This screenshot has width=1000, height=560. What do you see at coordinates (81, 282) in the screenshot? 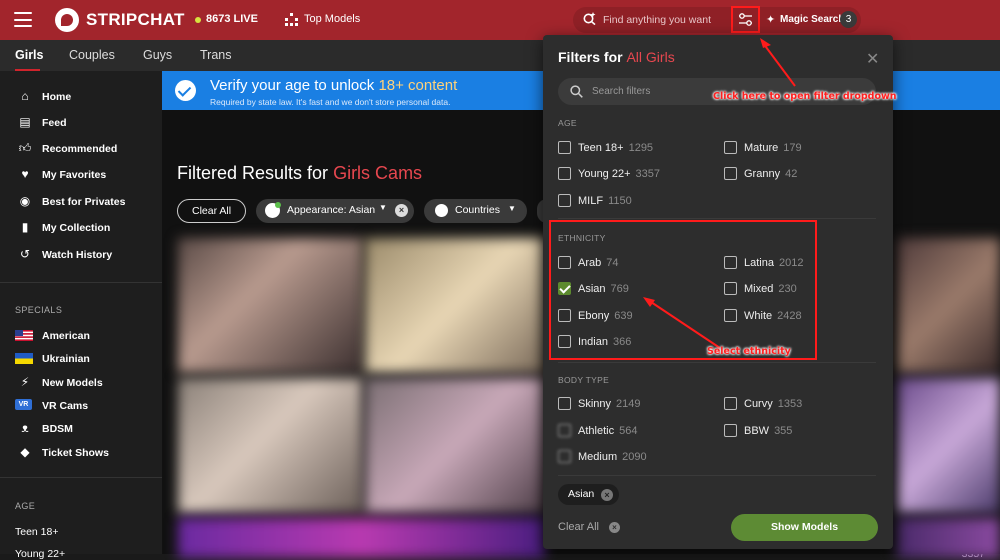
I see `sidebar-divider` at bounding box center [81, 282].